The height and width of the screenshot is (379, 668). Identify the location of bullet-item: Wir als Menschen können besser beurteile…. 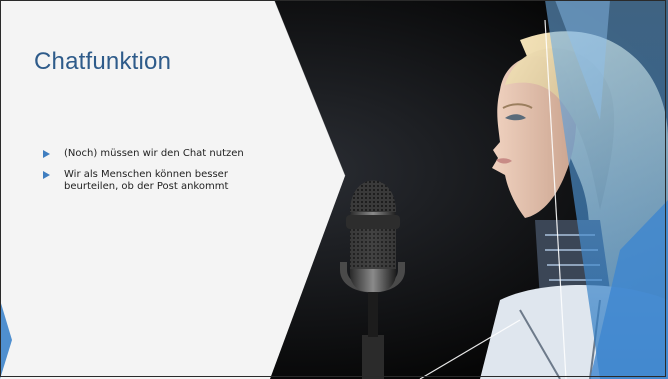
(158, 181).